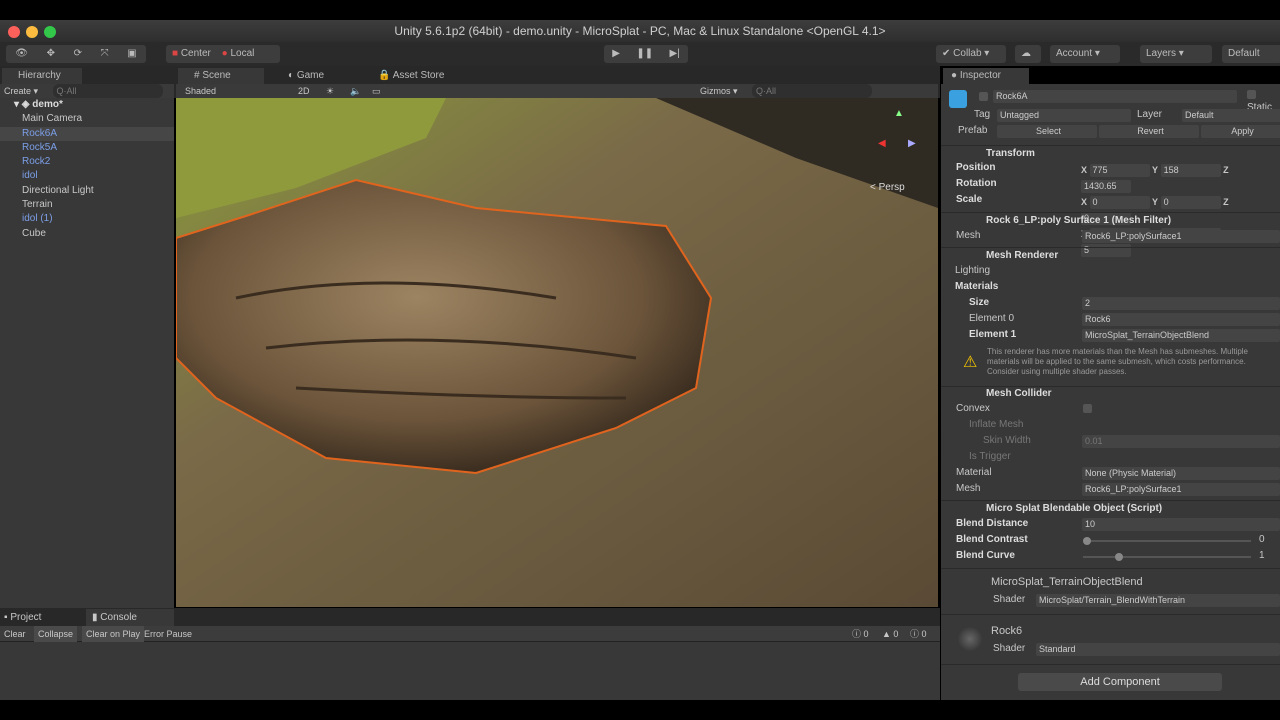 This screenshot has height=720, width=1280. I want to click on rotate-tool-icon: ⟳, so click(78, 54).